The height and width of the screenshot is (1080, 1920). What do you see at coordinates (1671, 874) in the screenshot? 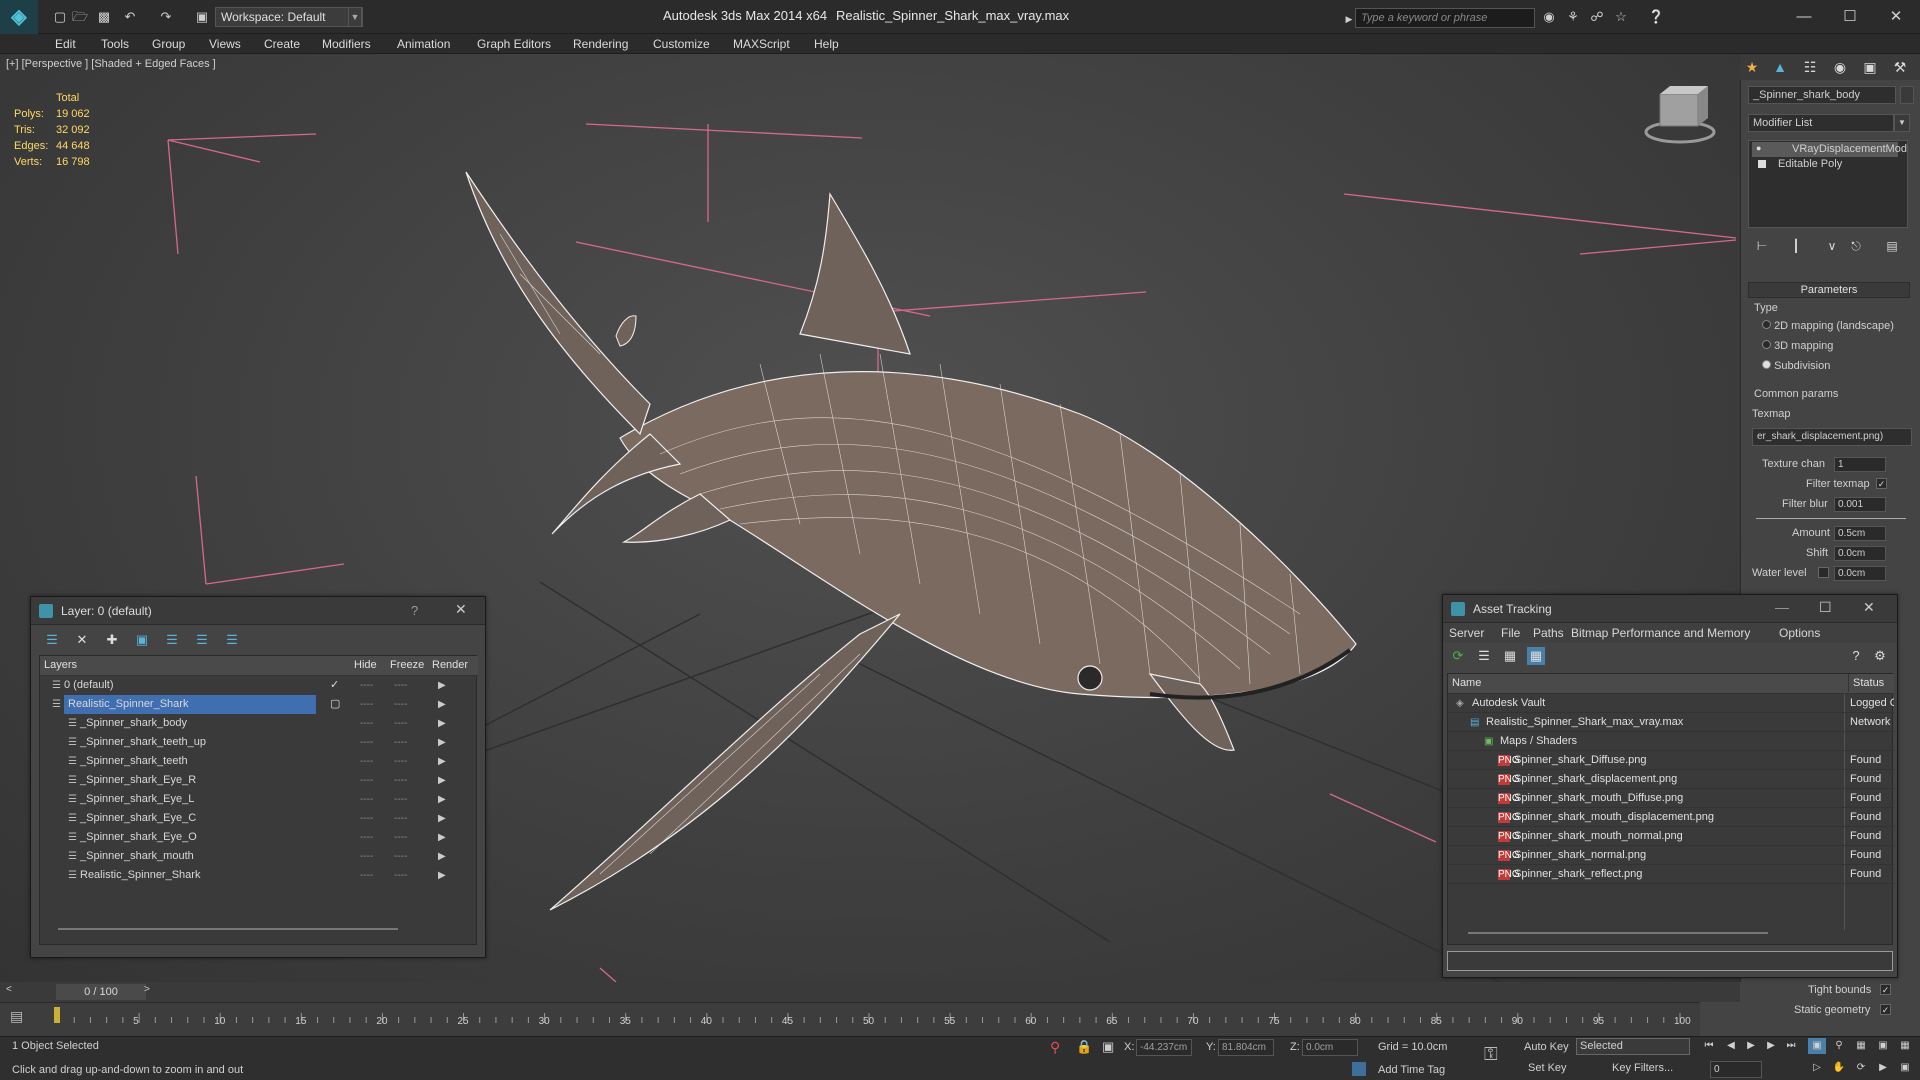
I see `asset-row: PNG Spinner_shark_reflect.png Found` at bounding box center [1671, 874].